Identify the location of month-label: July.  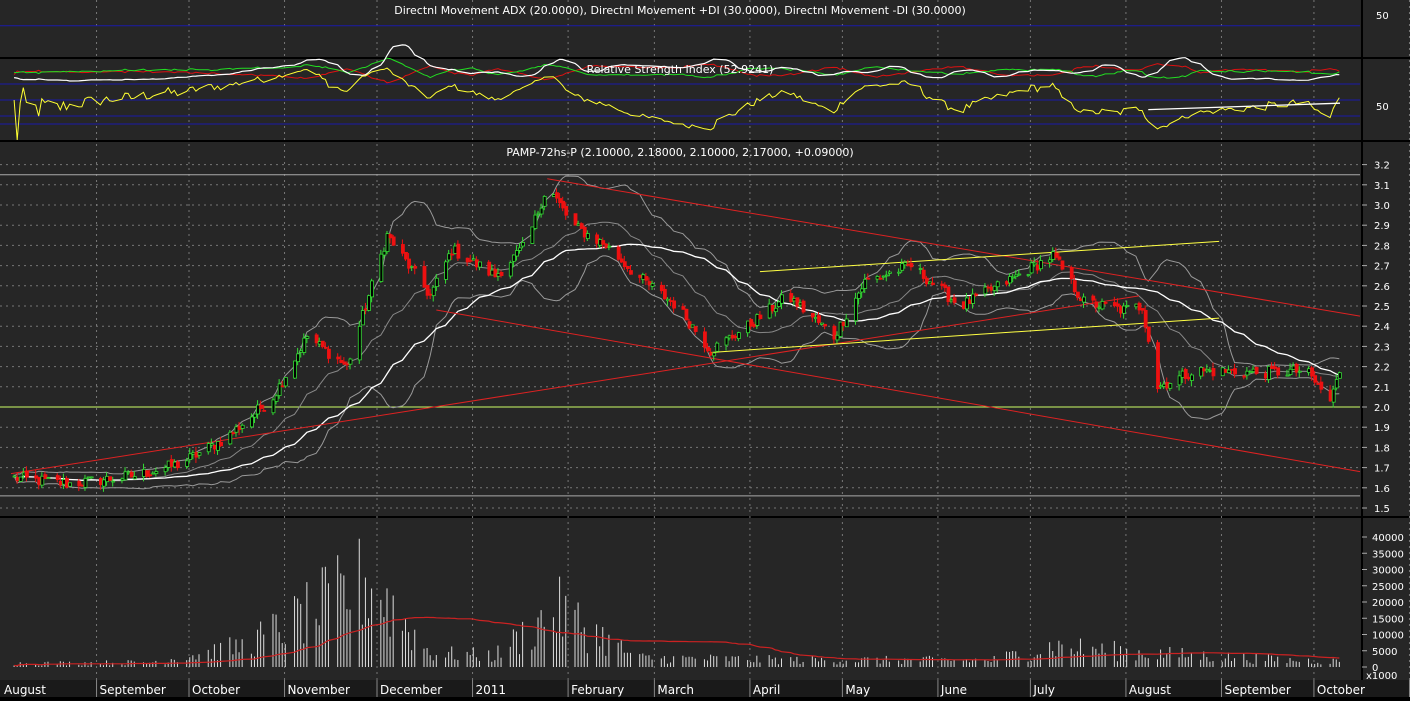
(1043, 690).